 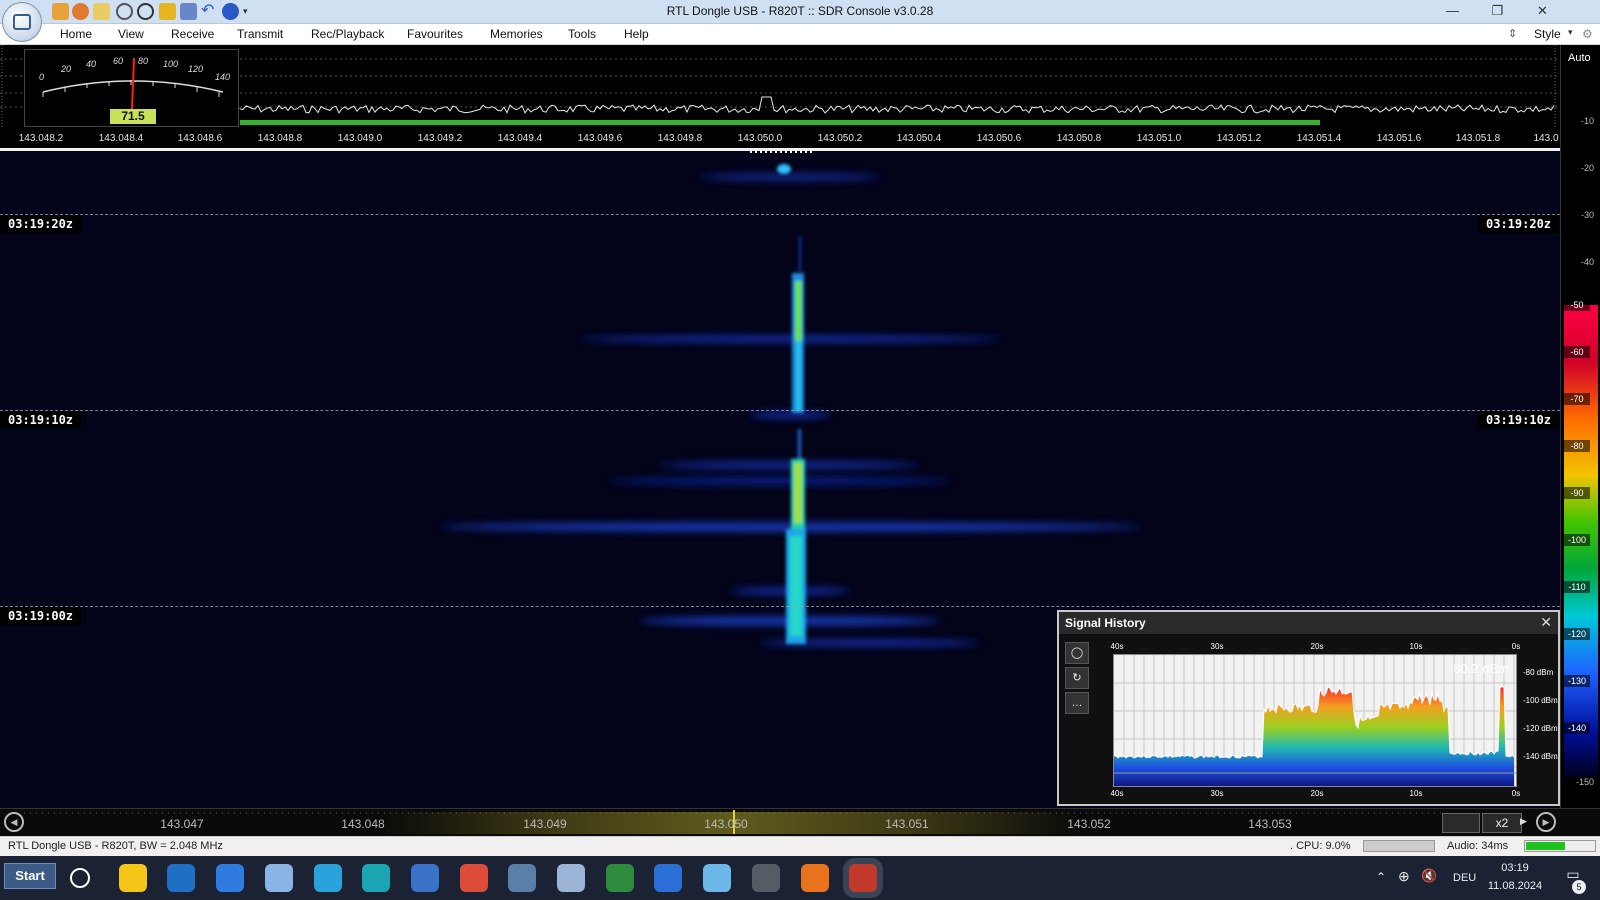 What do you see at coordinates (60, 11) in the screenshot?
I see `home-icon` at bounding box center [60, 11].